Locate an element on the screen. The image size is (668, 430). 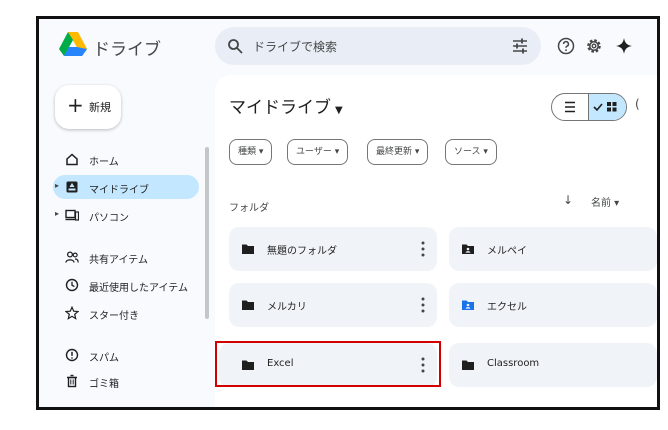
help-icon is located at coordinates (566, 46).